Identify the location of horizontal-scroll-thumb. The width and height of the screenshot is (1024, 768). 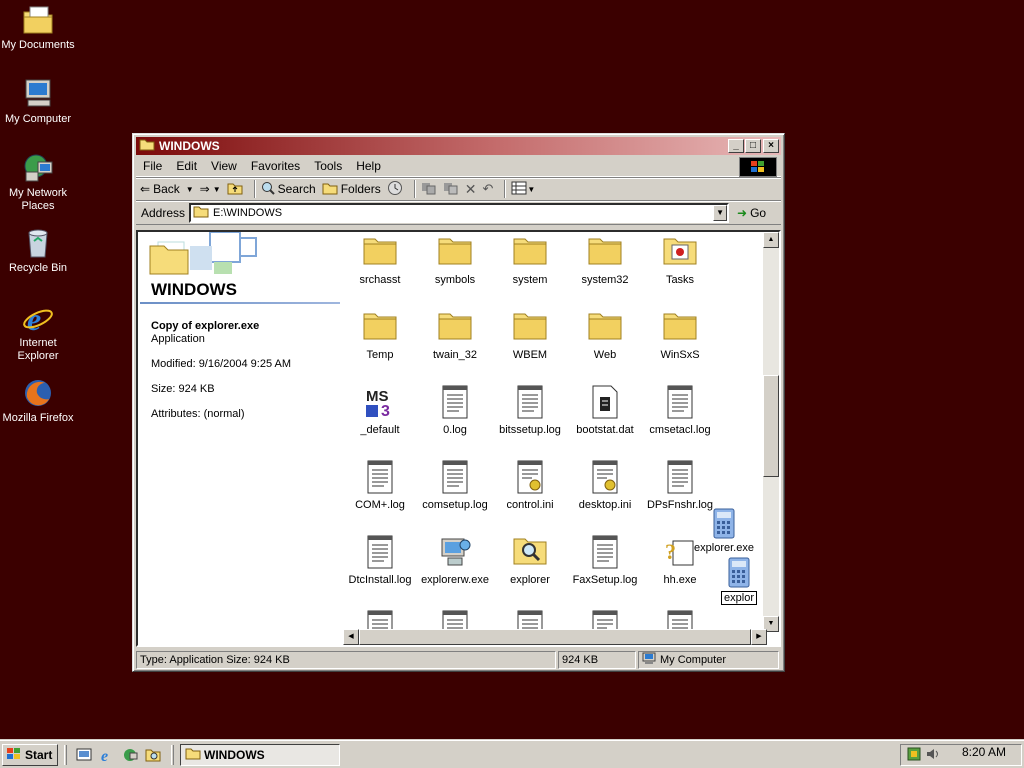
(555, 637).